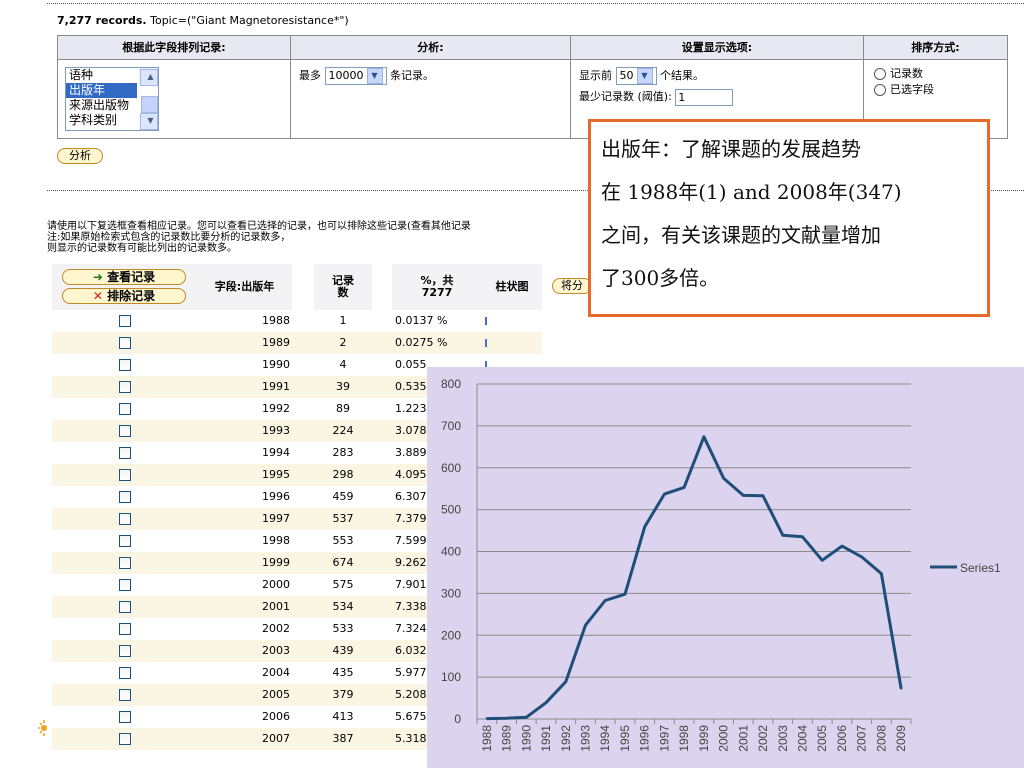 The image size is (1024, 768). Describe the element at coordinates (566, 738) in the screenshot. I see `x-tick-label: 1992` at that location.